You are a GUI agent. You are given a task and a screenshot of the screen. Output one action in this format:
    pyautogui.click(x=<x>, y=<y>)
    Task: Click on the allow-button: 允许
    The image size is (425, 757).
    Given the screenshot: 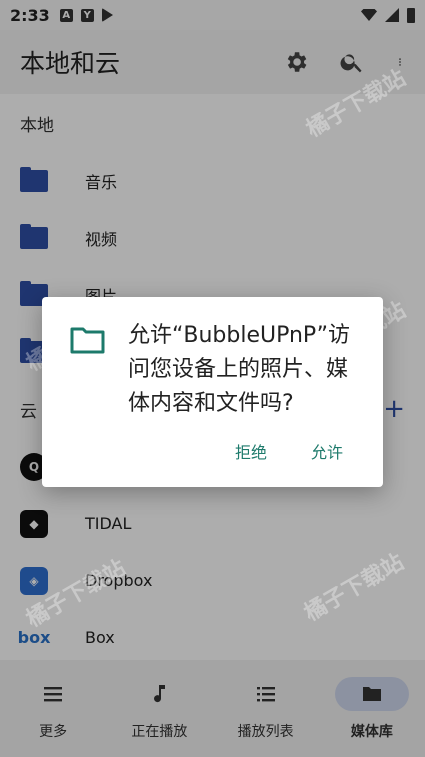 What is the action you would take?
    pyautogui.click(x=327, y=451)
    